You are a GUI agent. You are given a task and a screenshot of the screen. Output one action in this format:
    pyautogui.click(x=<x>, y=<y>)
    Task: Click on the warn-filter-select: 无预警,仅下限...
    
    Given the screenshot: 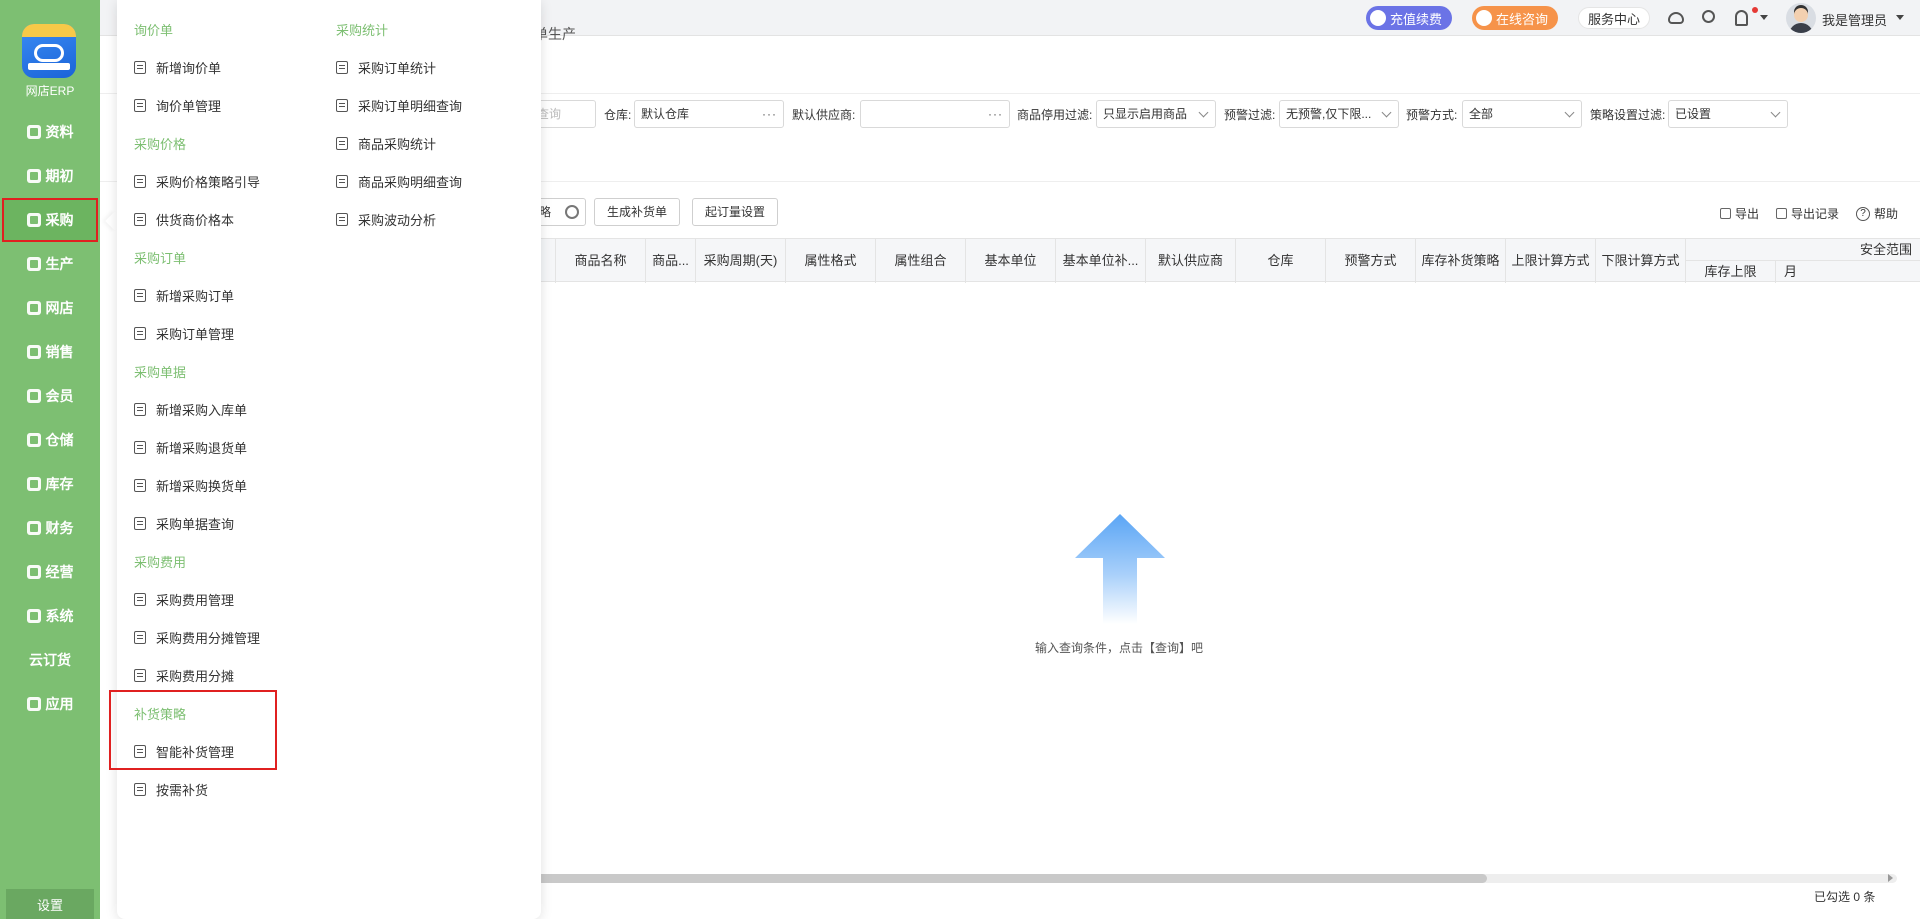 What is the action you would take?
    pyautogui.click(x=1339, y=114)
    